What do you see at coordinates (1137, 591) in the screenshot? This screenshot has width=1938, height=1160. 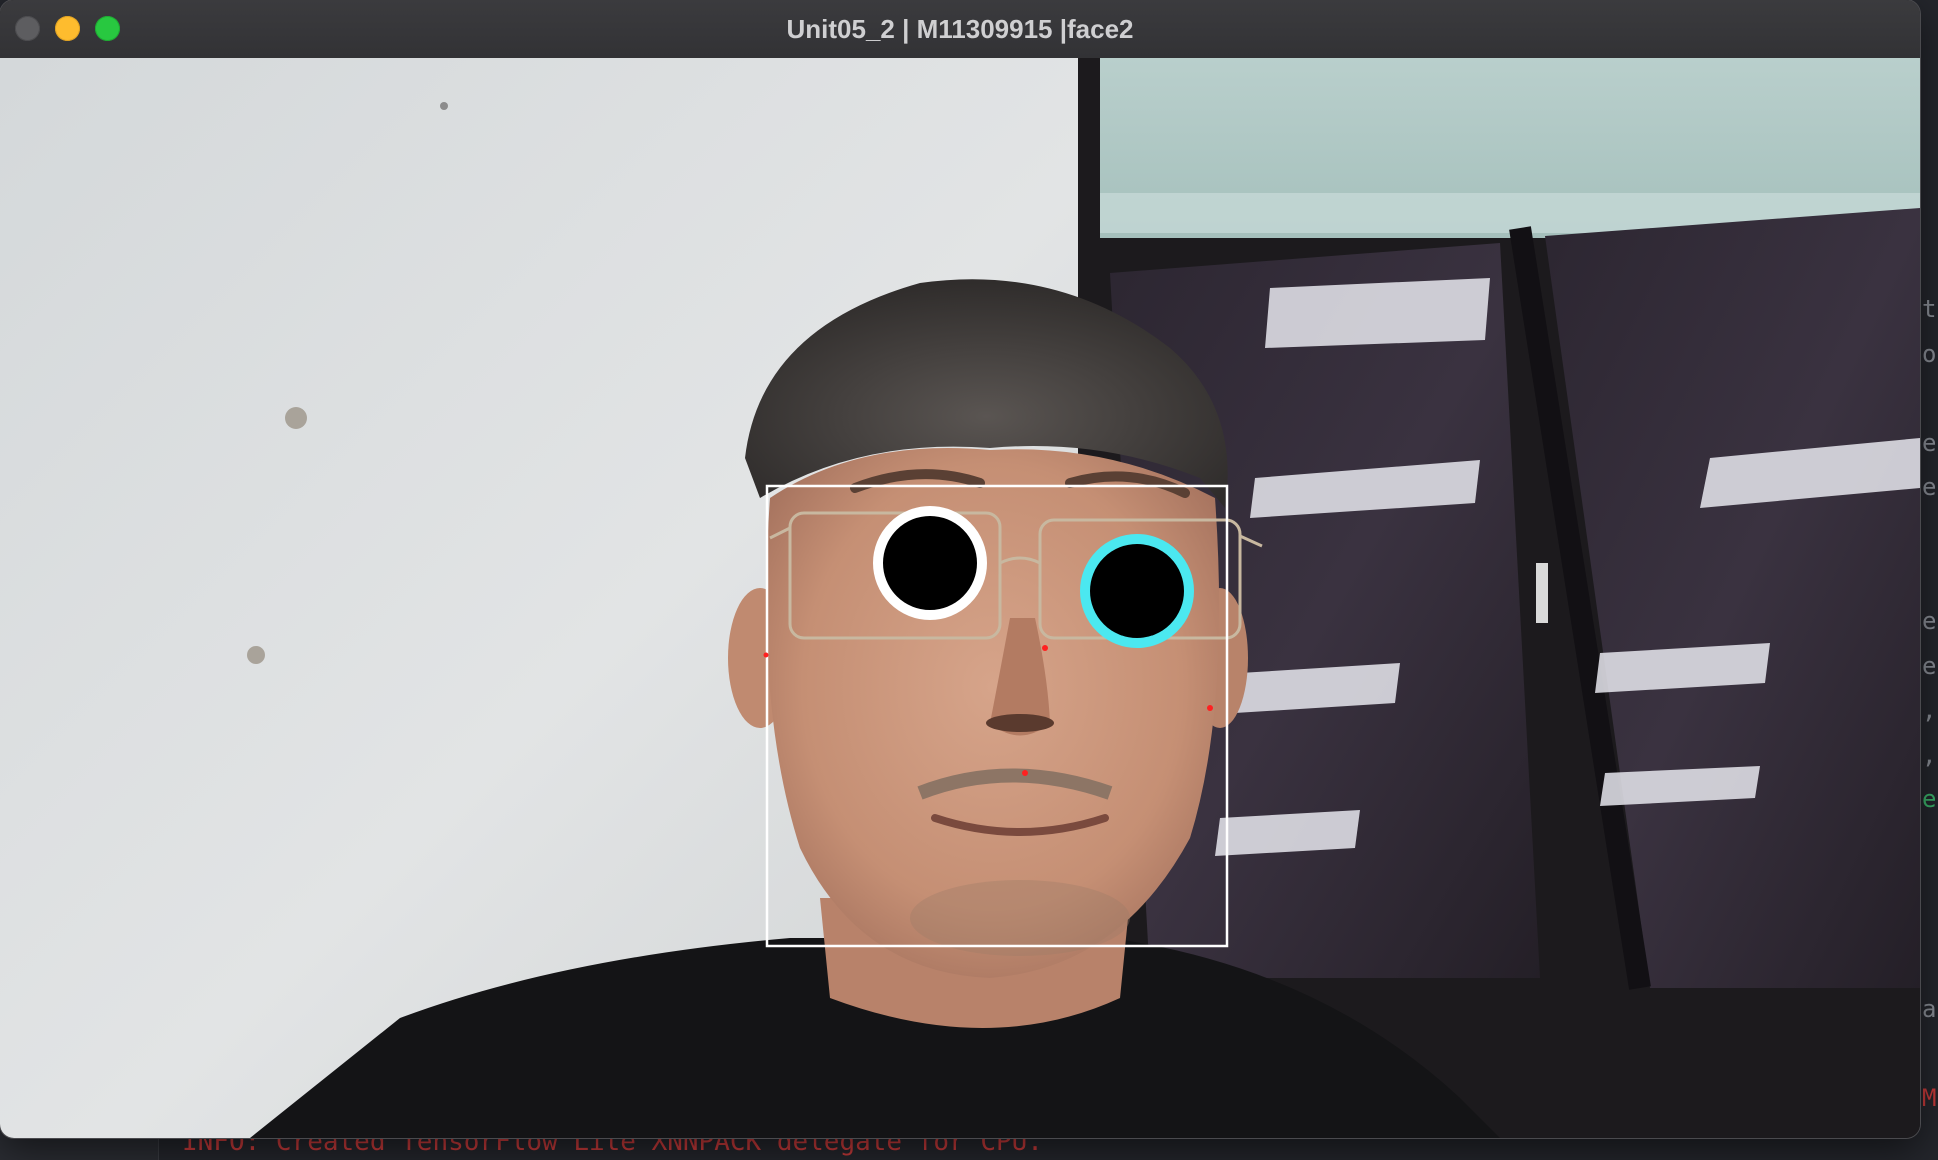 I see `right-eye-ring` at bounding box center [1137, 591].